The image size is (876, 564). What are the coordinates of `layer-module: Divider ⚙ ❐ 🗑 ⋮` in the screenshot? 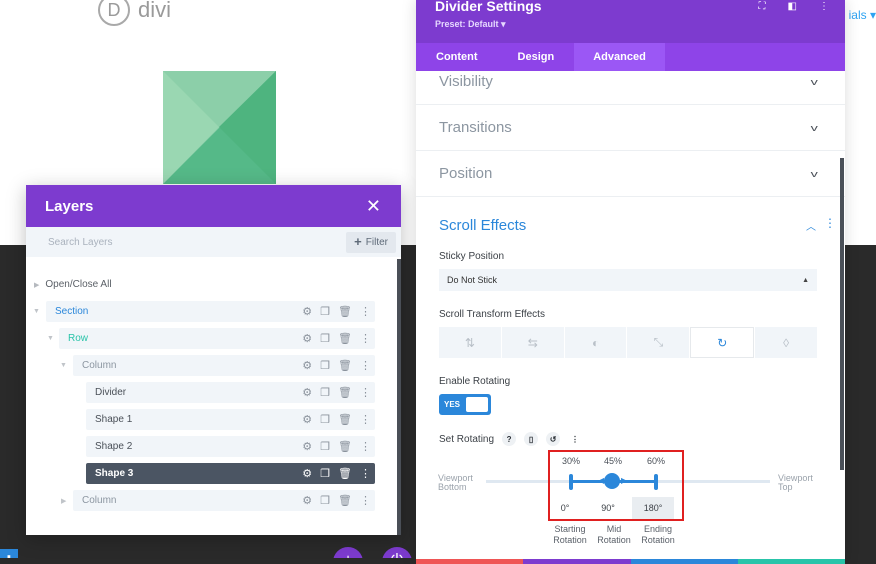 It's located at (230, 392).